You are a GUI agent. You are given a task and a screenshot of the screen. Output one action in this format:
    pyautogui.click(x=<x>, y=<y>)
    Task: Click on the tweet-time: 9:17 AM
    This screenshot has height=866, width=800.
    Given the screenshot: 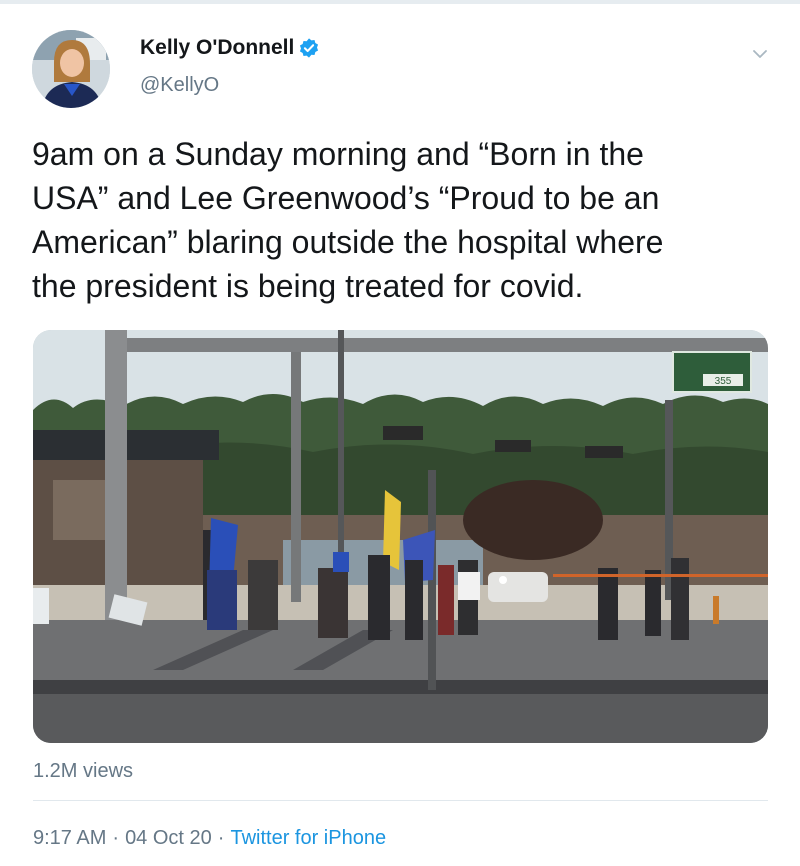 What is the action you would take?
    pyautogui.click(x=69, y=838)
    